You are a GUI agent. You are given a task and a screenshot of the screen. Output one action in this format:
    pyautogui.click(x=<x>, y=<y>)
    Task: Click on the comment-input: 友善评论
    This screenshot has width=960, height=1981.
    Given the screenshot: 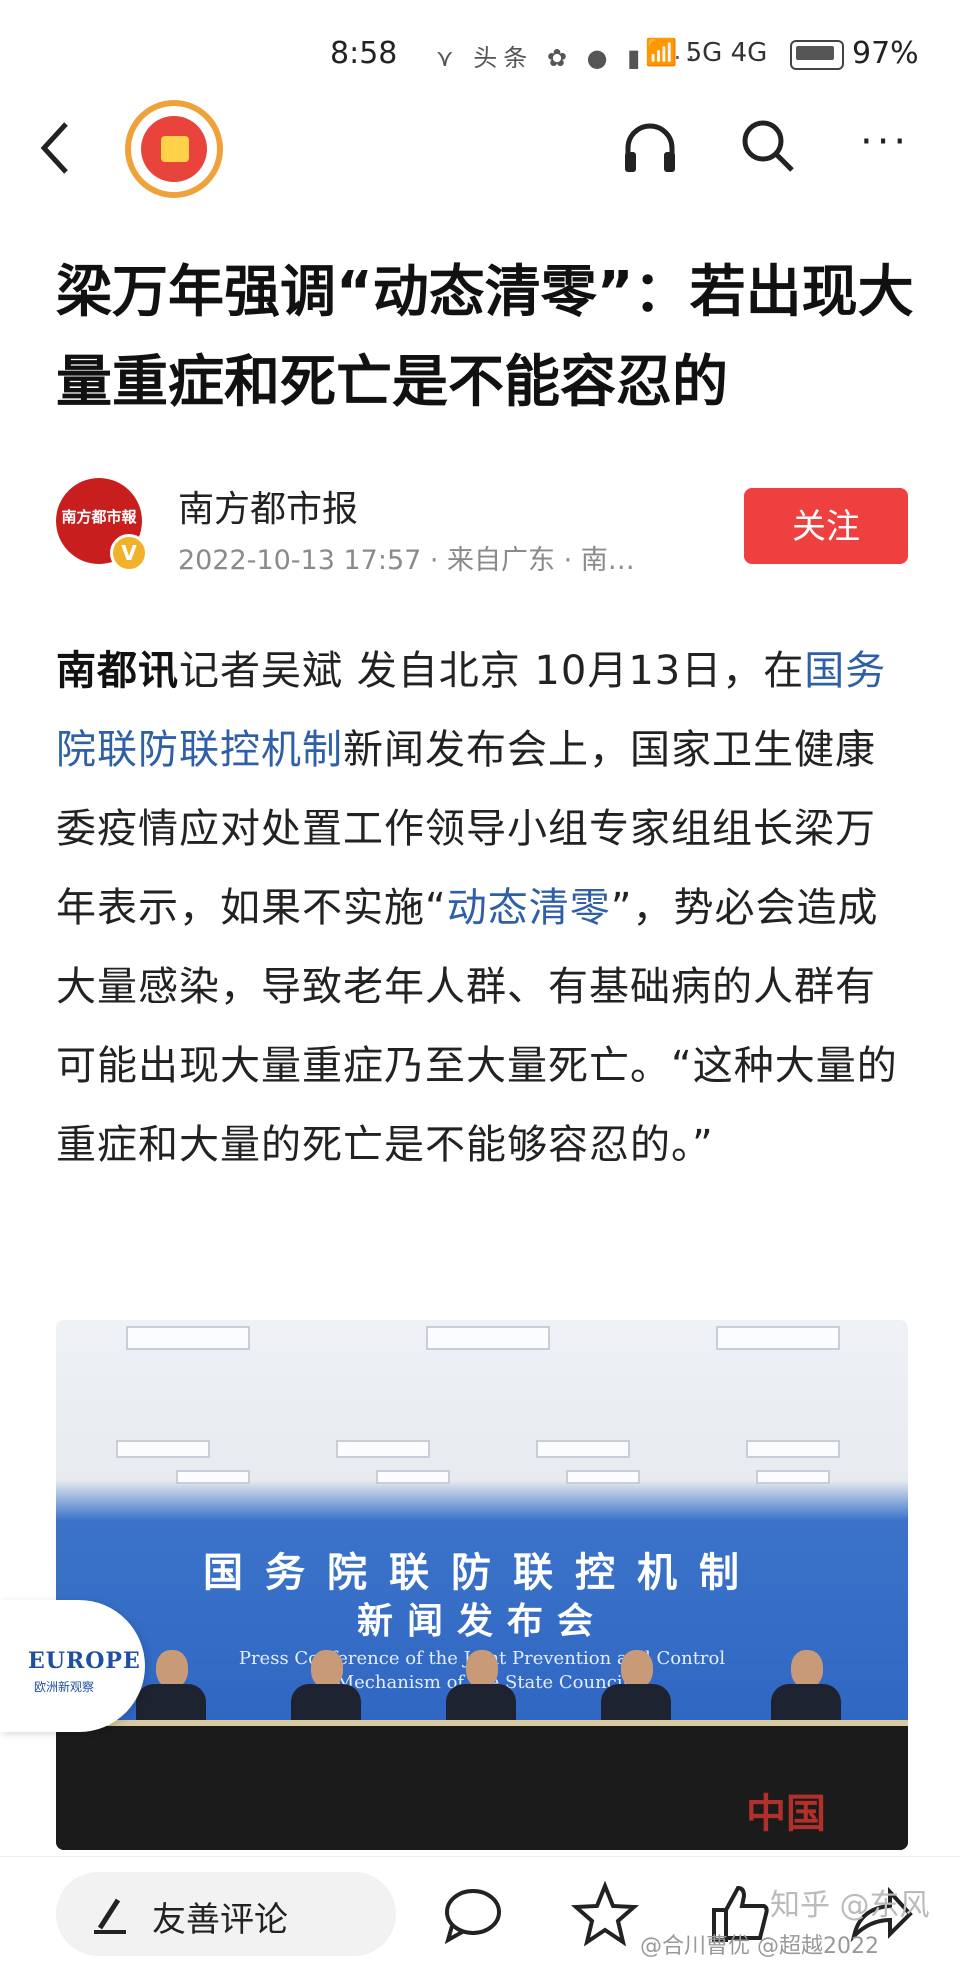 What is the action you would take?
    pyautogui.click(x=226, y=1914)
    